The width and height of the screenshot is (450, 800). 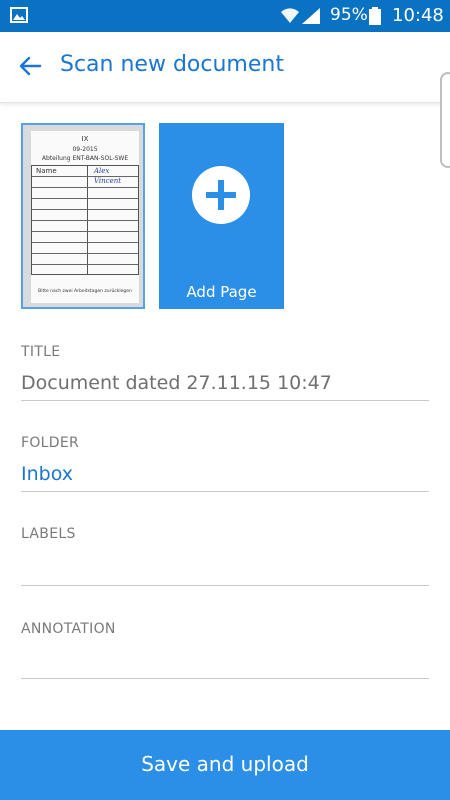 I want to click on add-page-button: Add Page, so click(x=221, y=216).